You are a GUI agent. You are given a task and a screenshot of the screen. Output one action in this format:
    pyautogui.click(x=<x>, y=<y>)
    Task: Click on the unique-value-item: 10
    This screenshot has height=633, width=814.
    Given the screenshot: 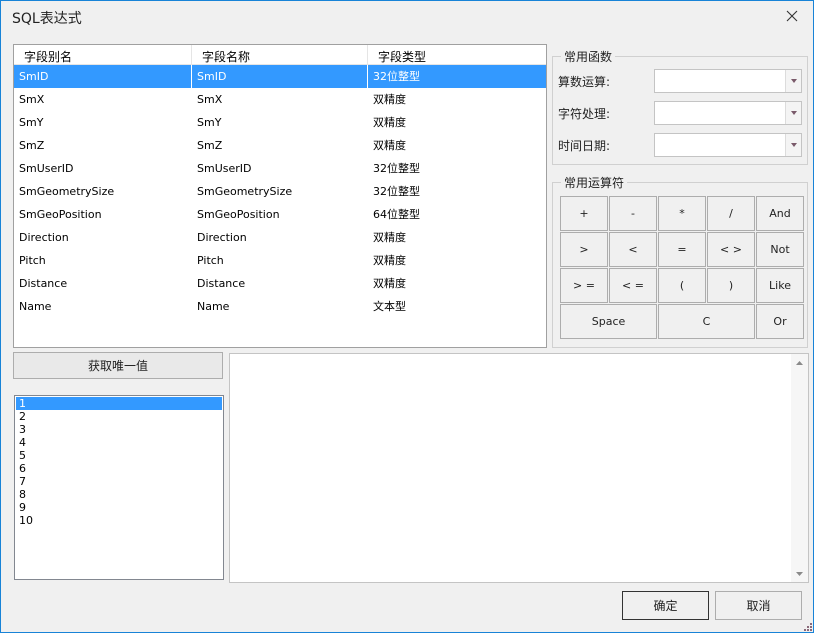 What is the action you would take?
    pyautogui.click(x=119, y=520)
    